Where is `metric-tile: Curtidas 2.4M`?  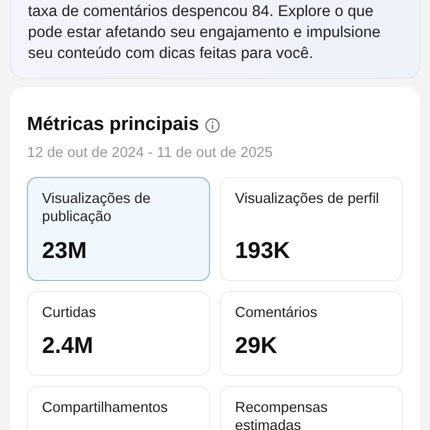
metric-tile: Curtidas 2.4M is located at coordinates (118, 333).